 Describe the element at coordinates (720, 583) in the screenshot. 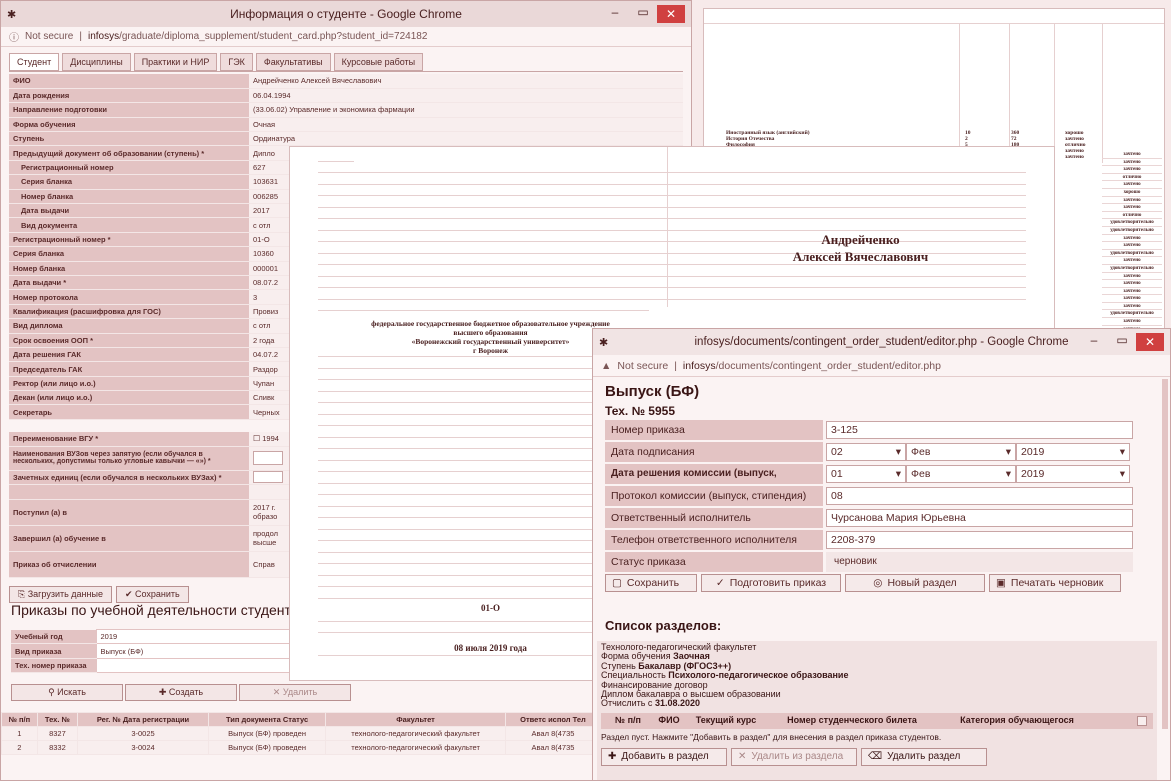

I see `check-icon-2: ✓` at that location.